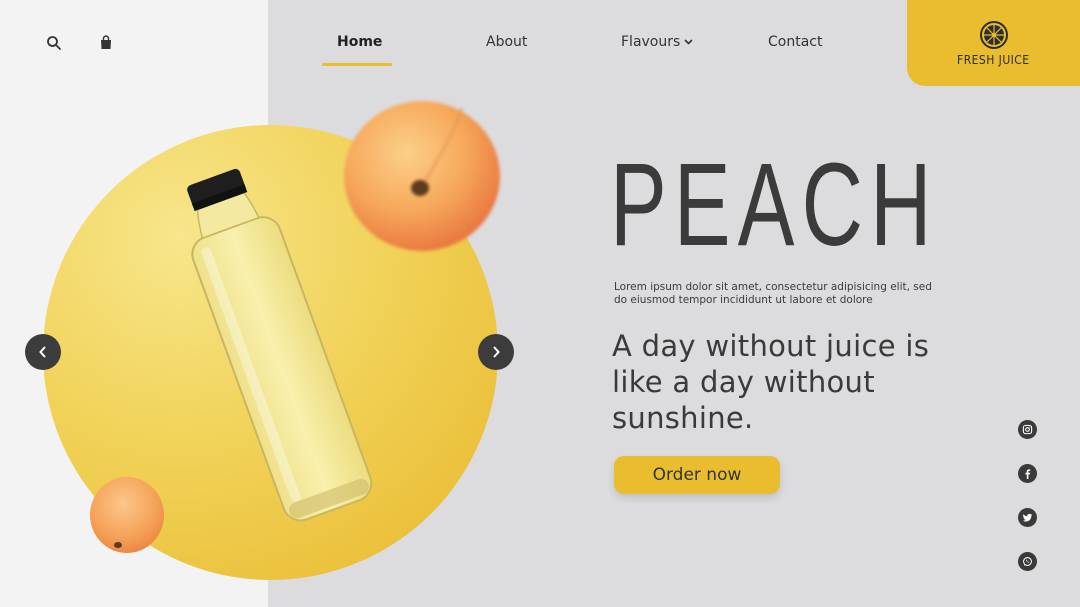  Describe the element at coordinates (774, 205) in the screenshot. I see `hero-title: PEACH` at that location.